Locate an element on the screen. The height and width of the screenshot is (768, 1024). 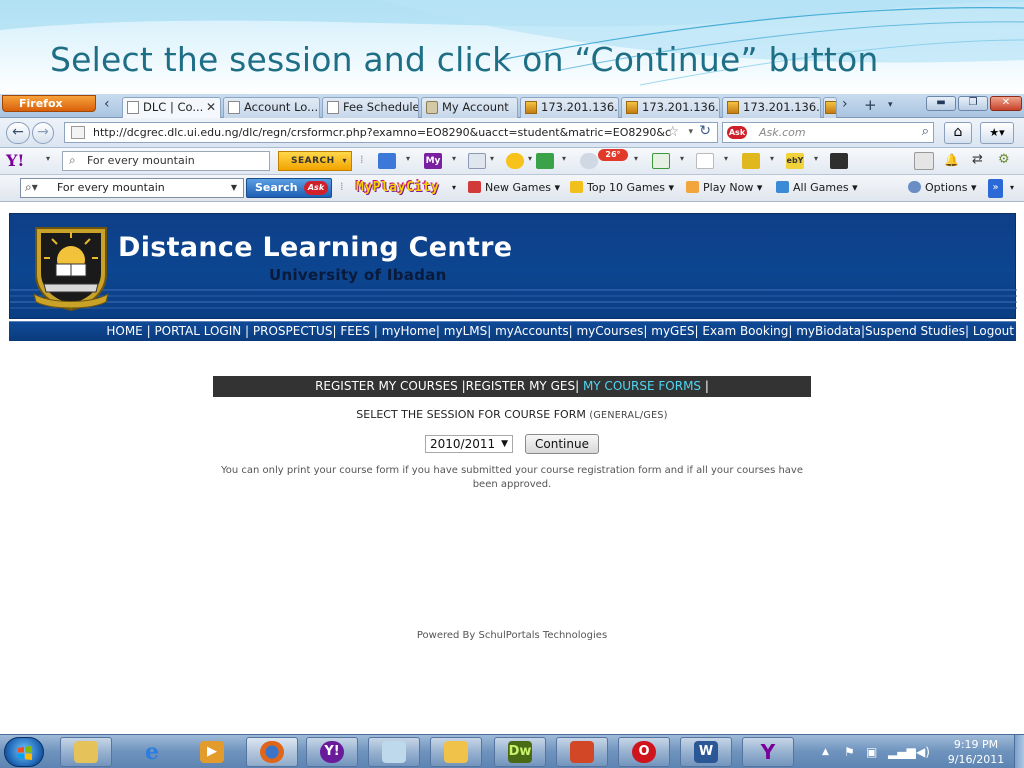
all-games-link: All Games ▾ is located at coordinates (817, 187).